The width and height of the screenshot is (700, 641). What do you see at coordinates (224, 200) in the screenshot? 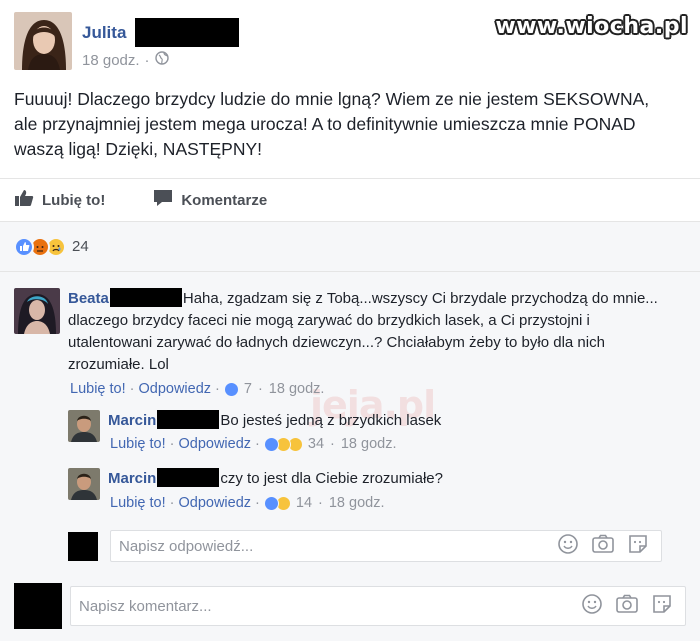
I see `comment-button-label: Komentarze` at bounding box center [224, 200].